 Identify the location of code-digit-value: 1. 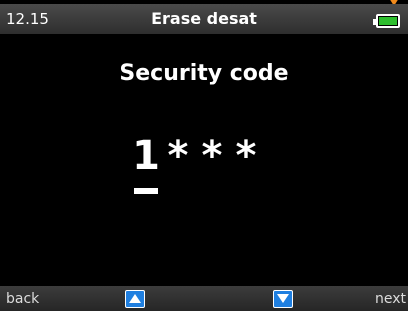
(146, 156).